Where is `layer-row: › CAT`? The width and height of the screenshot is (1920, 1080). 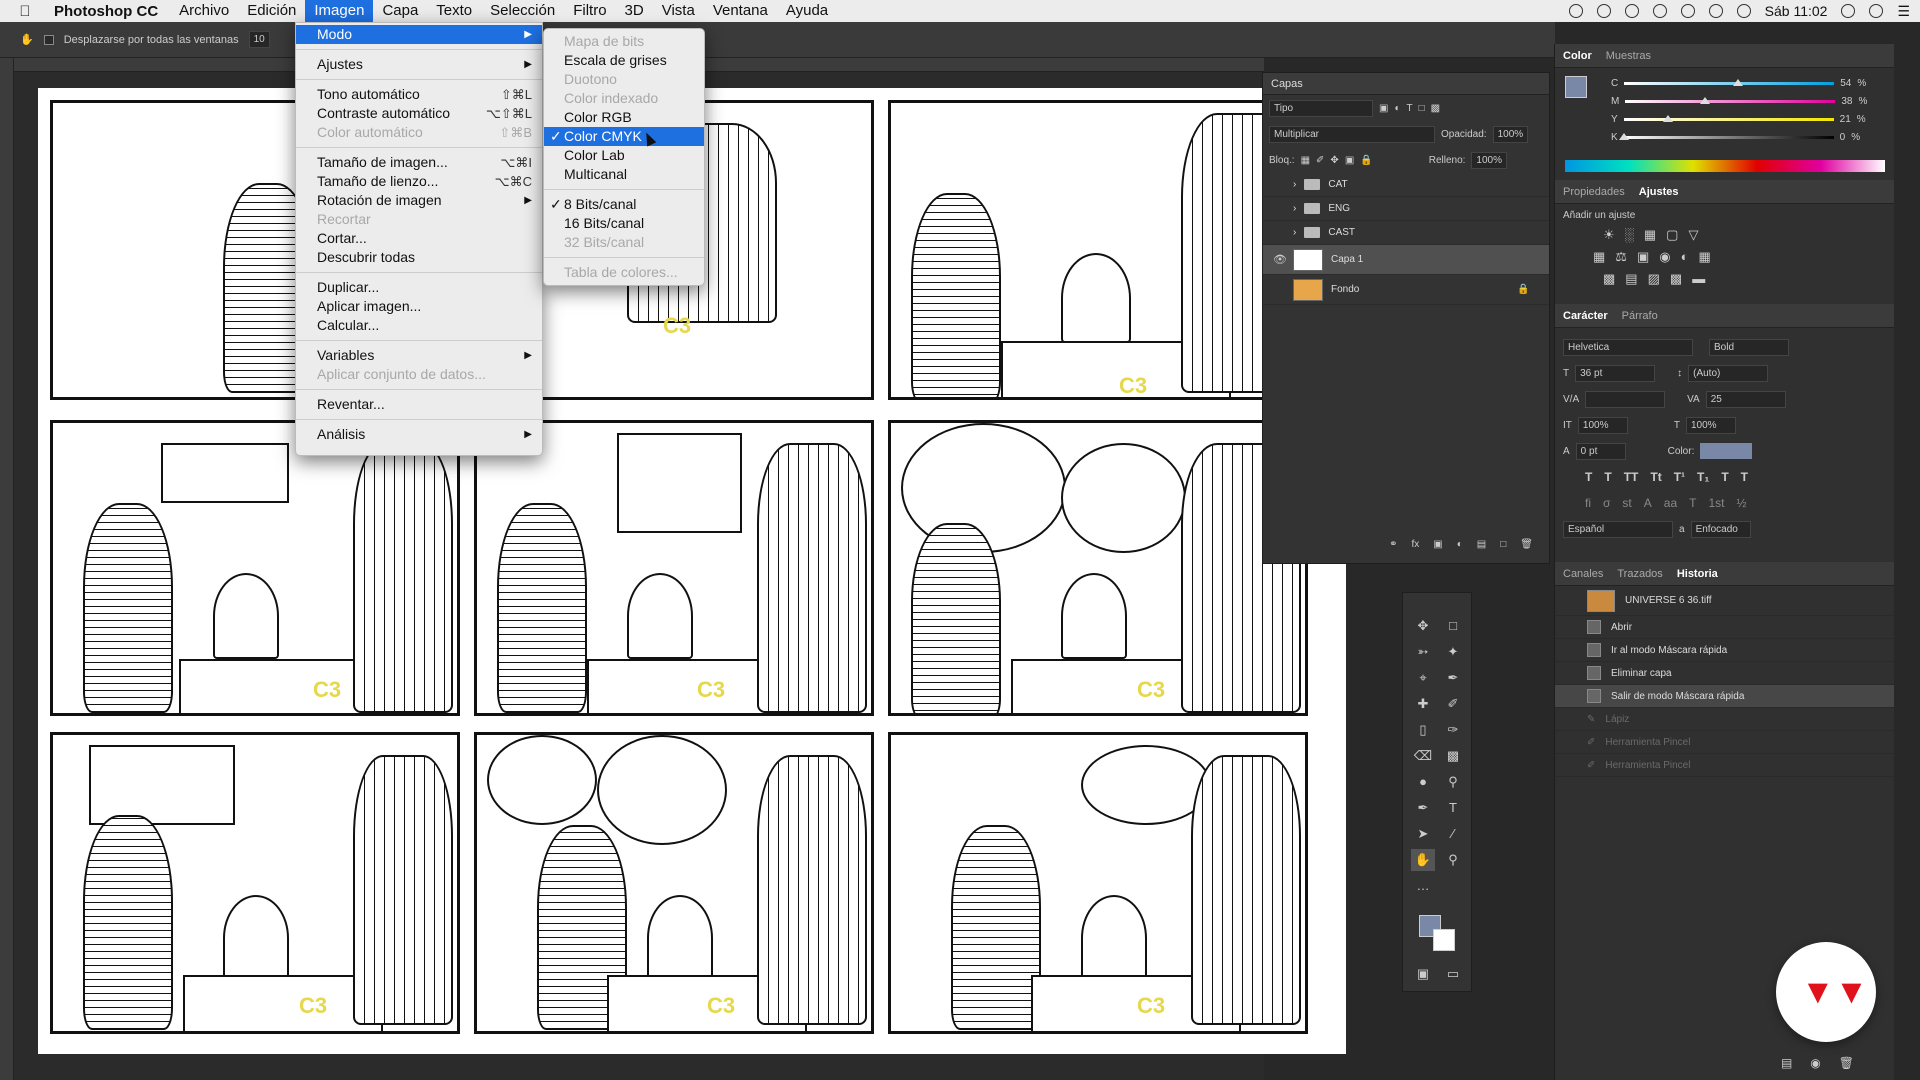 layer-row: › CAT is located at coordinates (1406, 185).